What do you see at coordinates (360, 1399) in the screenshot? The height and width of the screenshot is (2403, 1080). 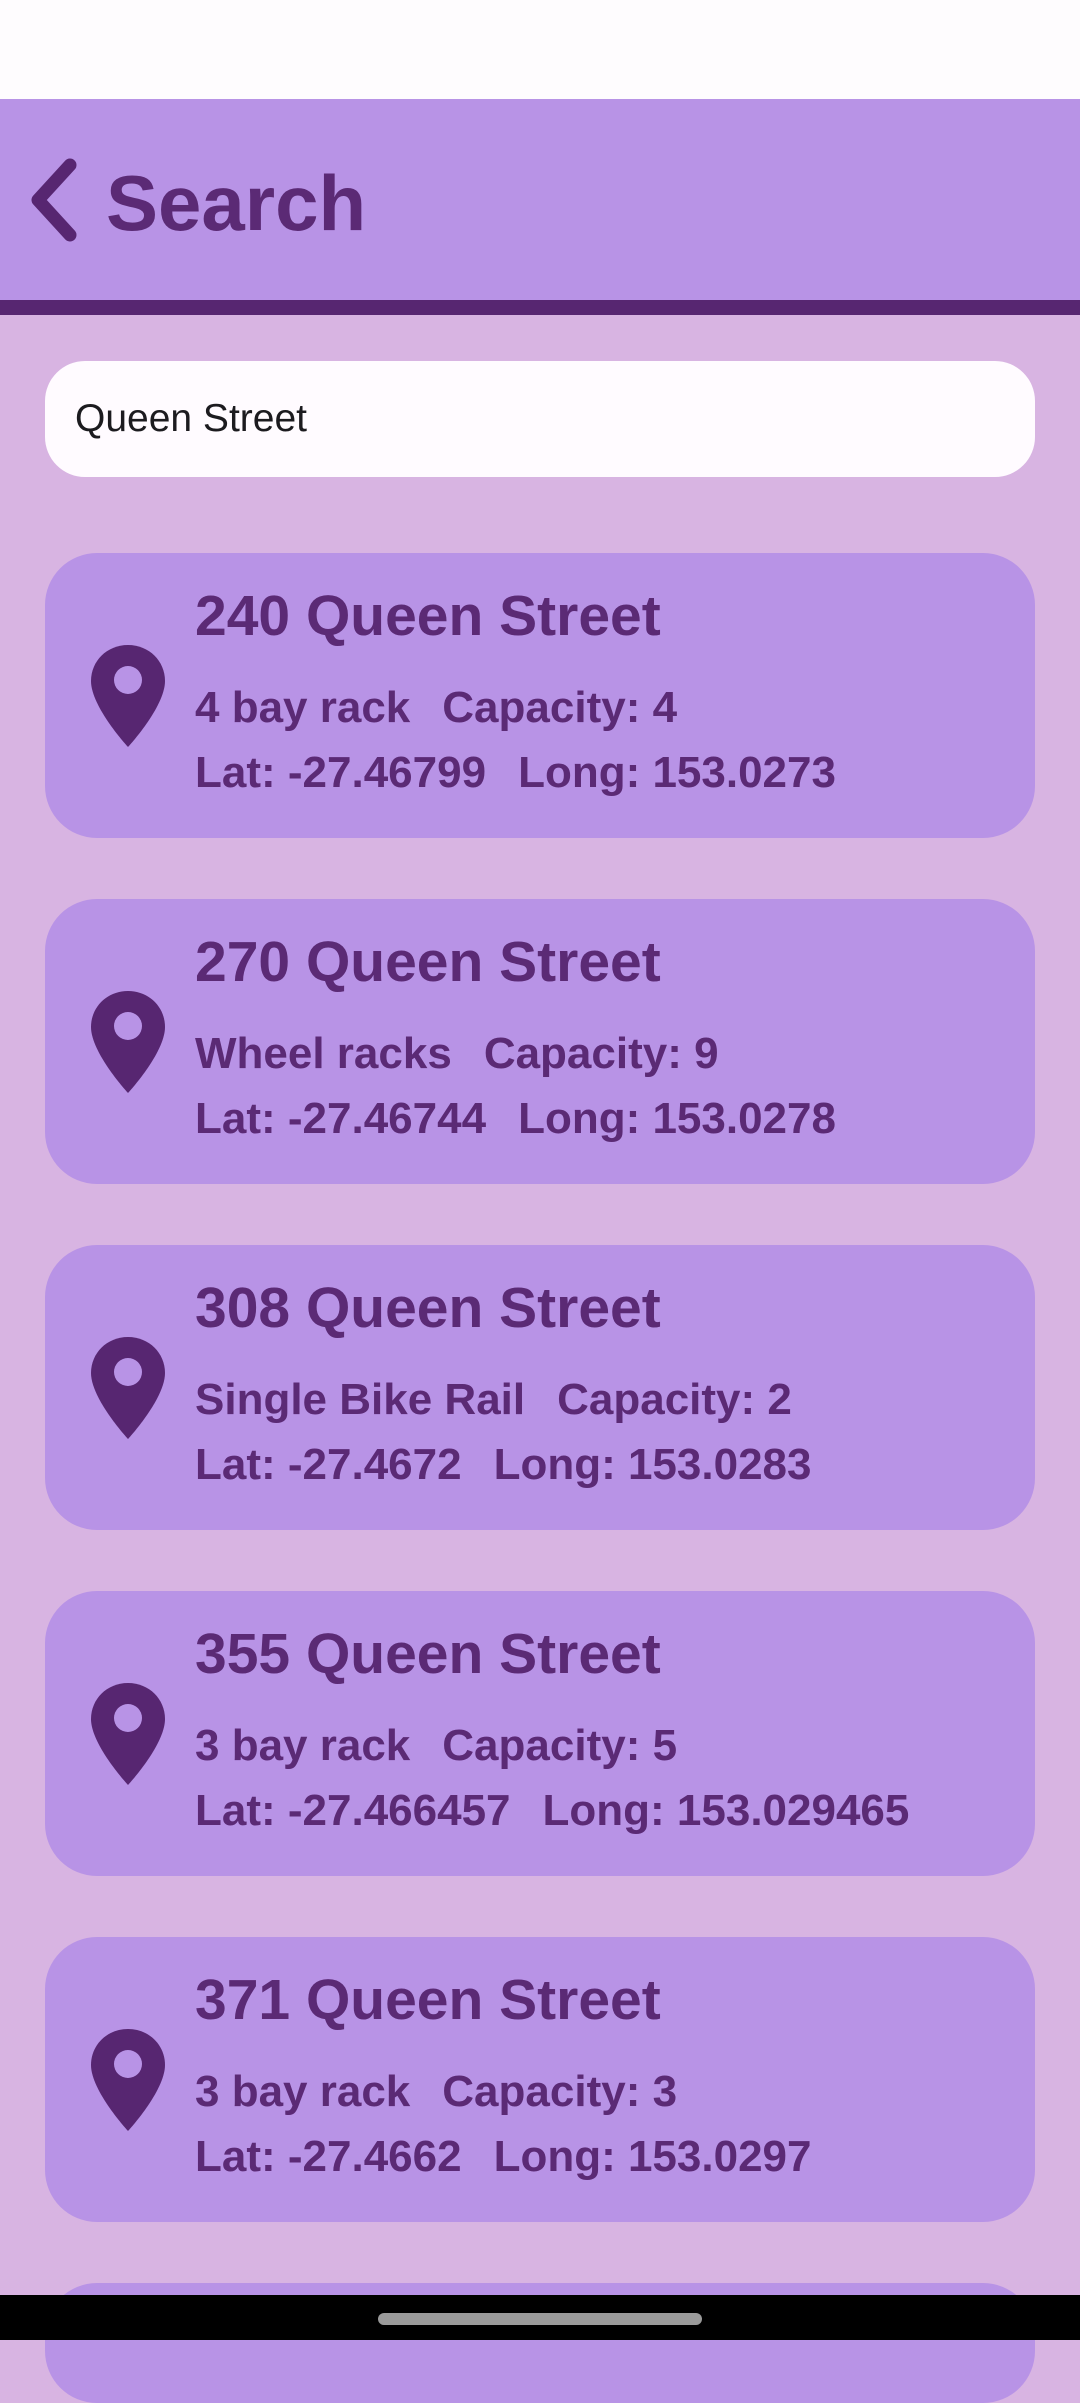 I see `rack-type: Single Bike Rail` at bounding box center [360, 1399].